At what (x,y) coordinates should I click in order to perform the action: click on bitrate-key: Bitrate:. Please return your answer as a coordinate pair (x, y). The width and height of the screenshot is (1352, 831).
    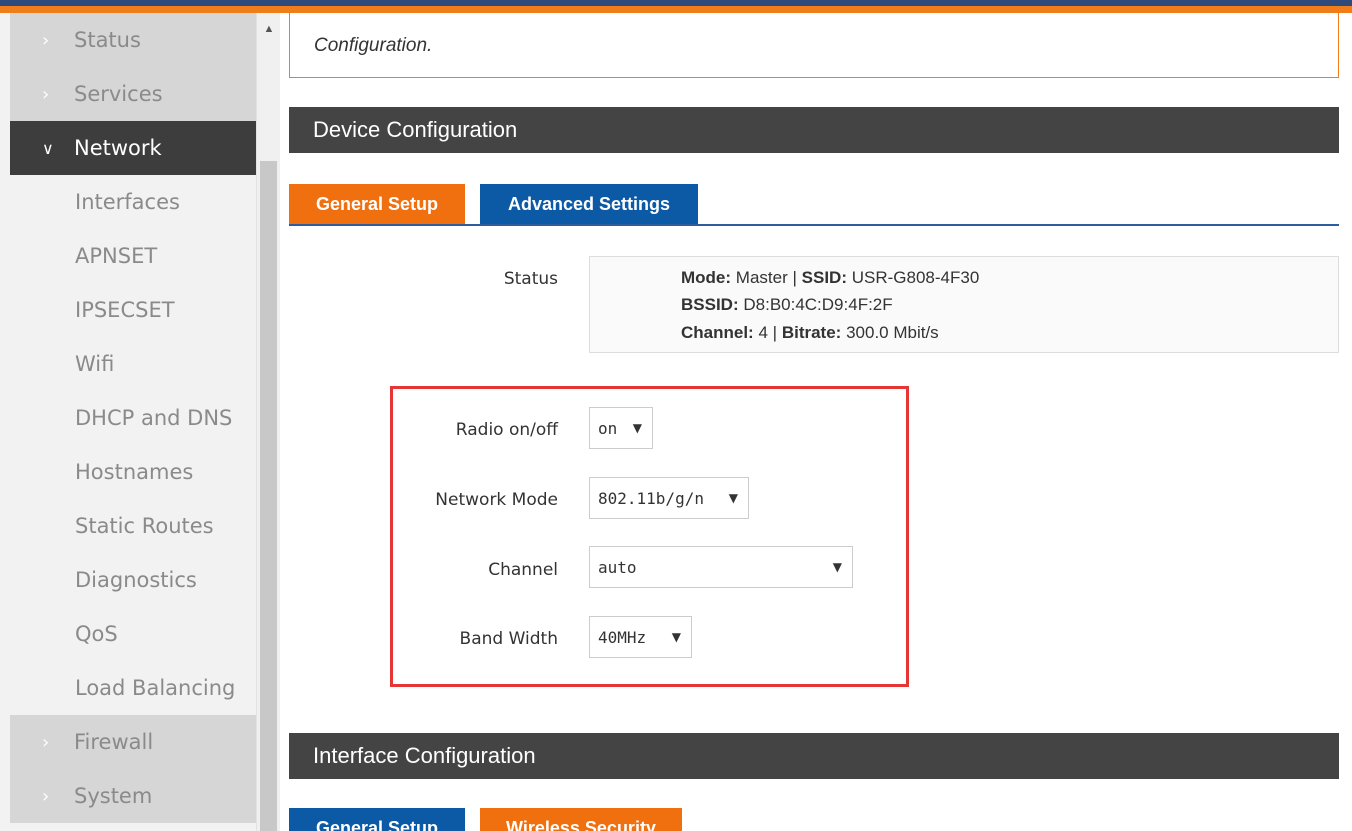
    Looking at the image, I should click on (811, 332).